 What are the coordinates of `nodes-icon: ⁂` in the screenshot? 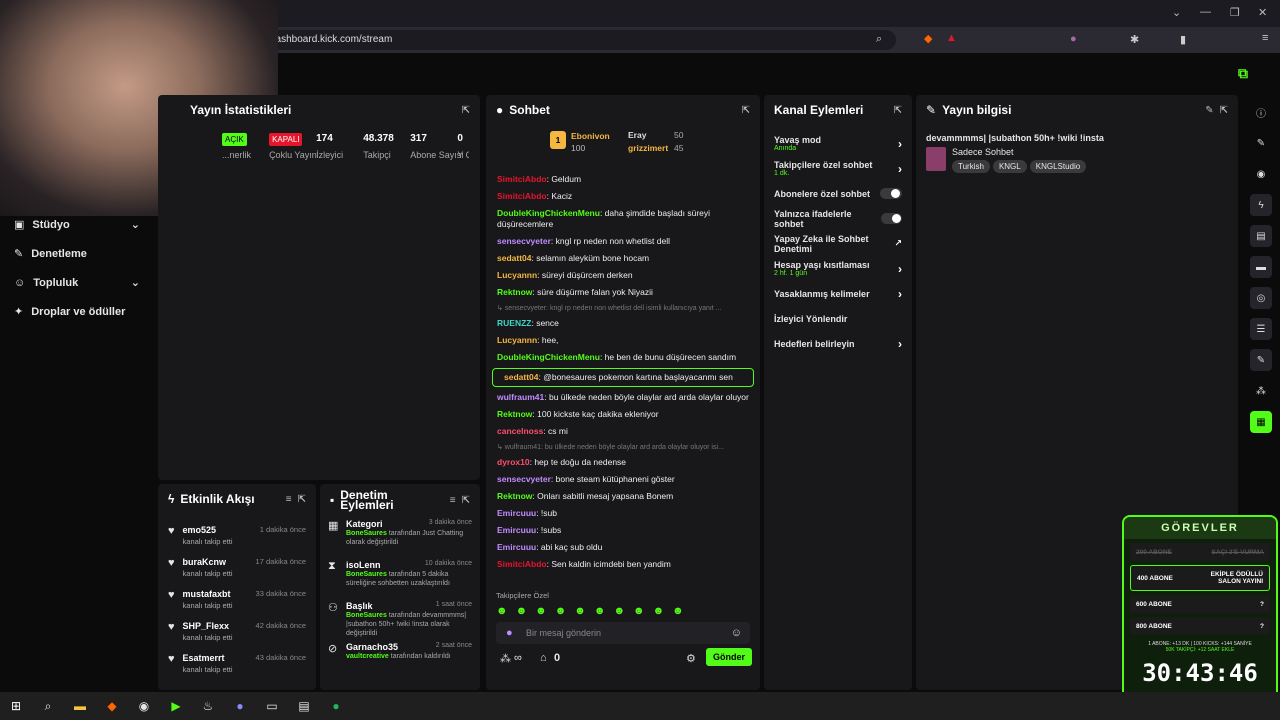 It's located at (1261, 391).